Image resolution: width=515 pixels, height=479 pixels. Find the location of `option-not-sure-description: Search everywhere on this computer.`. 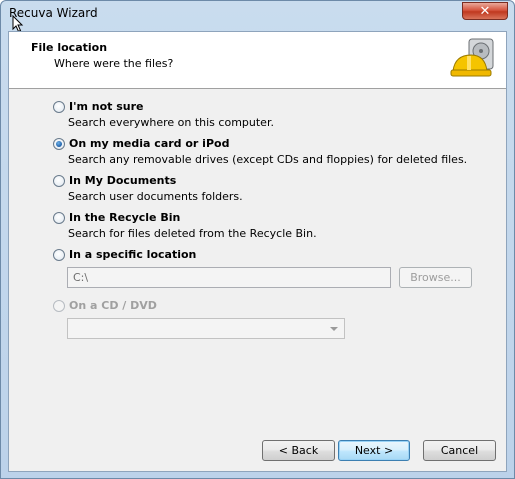

option-not-sure-description: Search everywhere on this computer. is located at coordinates (171, 122).